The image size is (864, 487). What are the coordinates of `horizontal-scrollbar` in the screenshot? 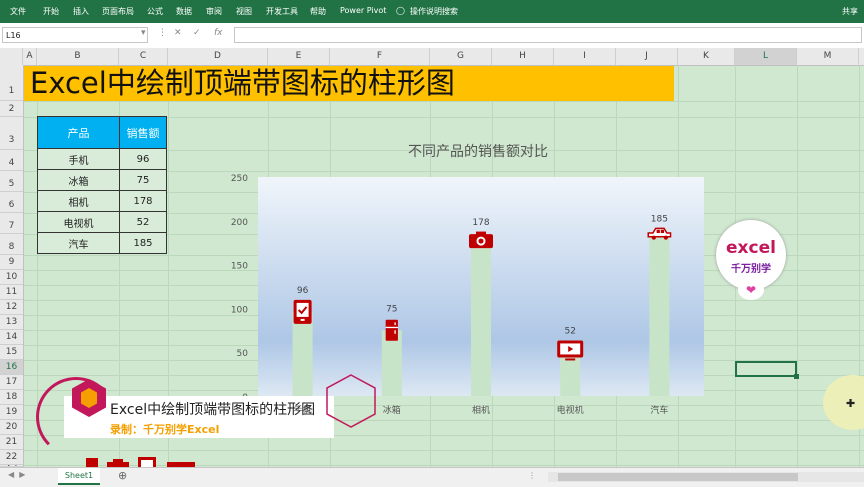 It's located at (706, 477).